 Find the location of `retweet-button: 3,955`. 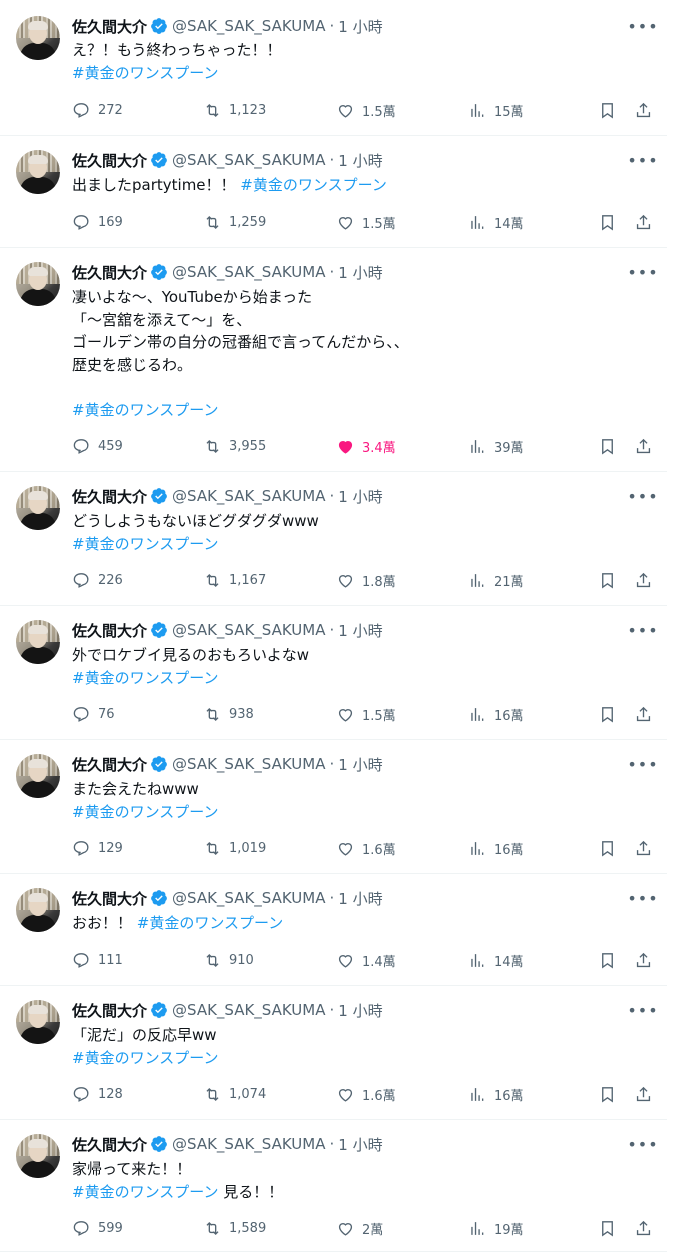

retweet-button: 3,955 is located at coordinates (234, 446).